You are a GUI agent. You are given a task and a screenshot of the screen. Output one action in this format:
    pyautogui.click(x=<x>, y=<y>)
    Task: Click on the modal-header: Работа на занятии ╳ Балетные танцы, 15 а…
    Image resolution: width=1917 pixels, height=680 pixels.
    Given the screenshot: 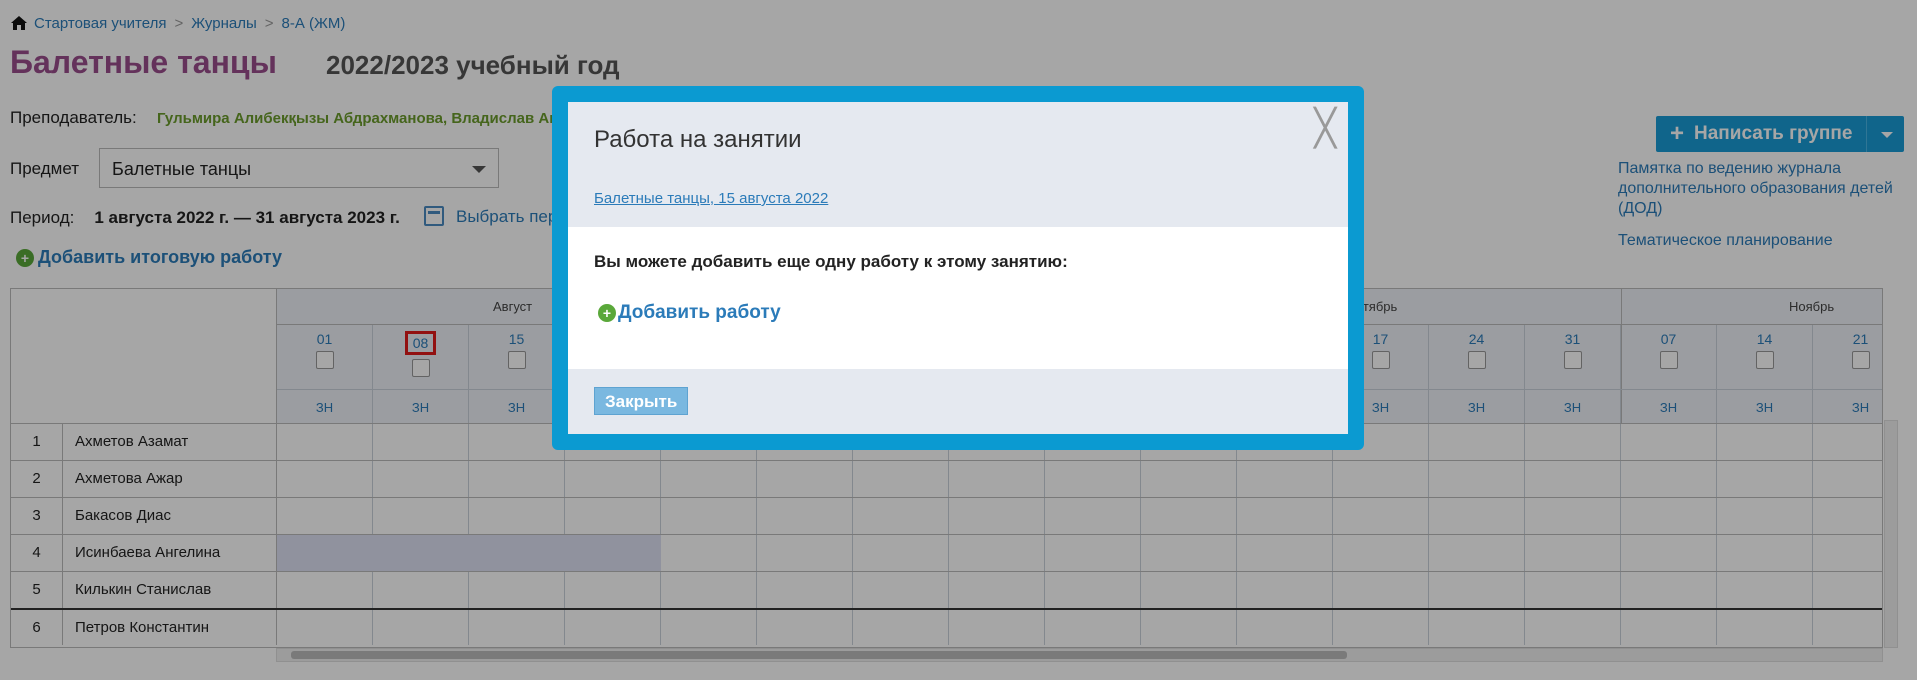 What is the action you would take?
    pyautogui.click(x=958, y=164)
    